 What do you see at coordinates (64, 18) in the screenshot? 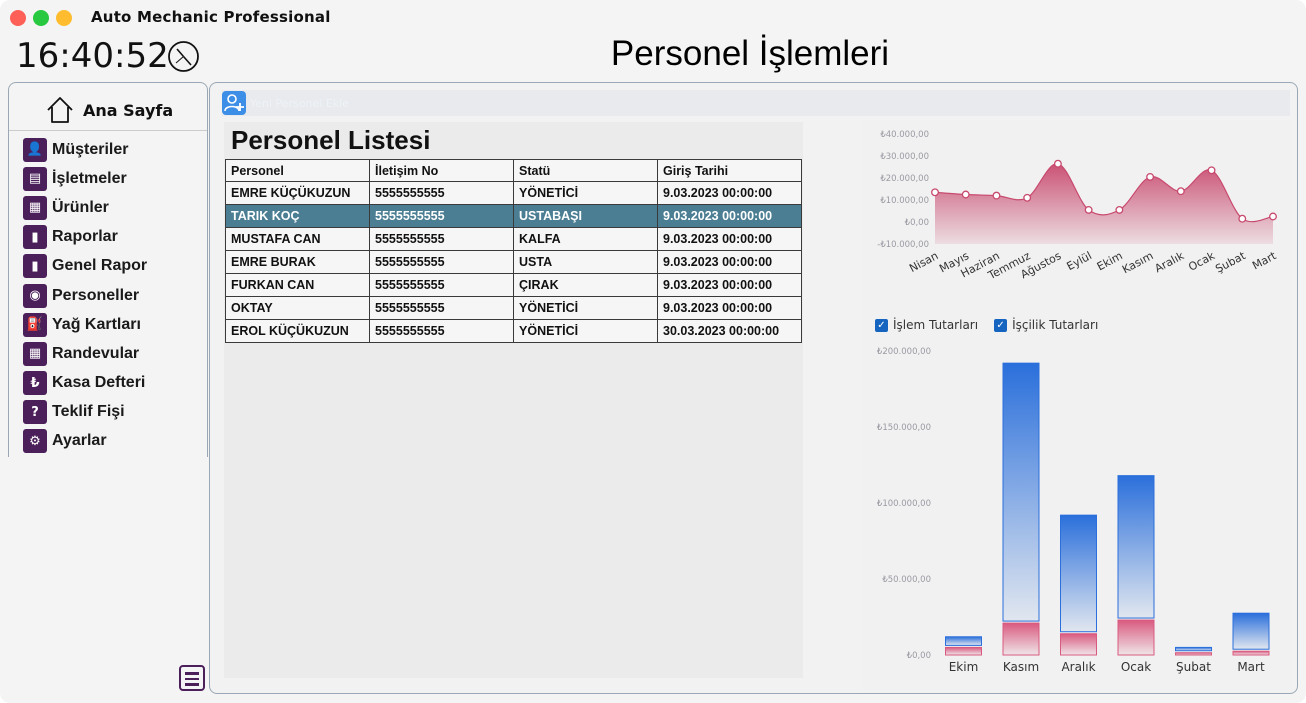
I see `minimize-window-button` at bounding box center [64, 18].